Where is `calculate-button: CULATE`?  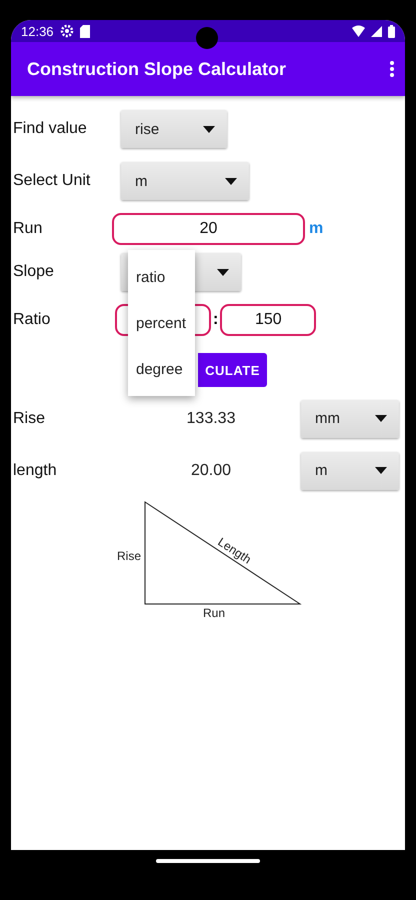
calculate-button: CULATE is located at coordinates (232, 370).